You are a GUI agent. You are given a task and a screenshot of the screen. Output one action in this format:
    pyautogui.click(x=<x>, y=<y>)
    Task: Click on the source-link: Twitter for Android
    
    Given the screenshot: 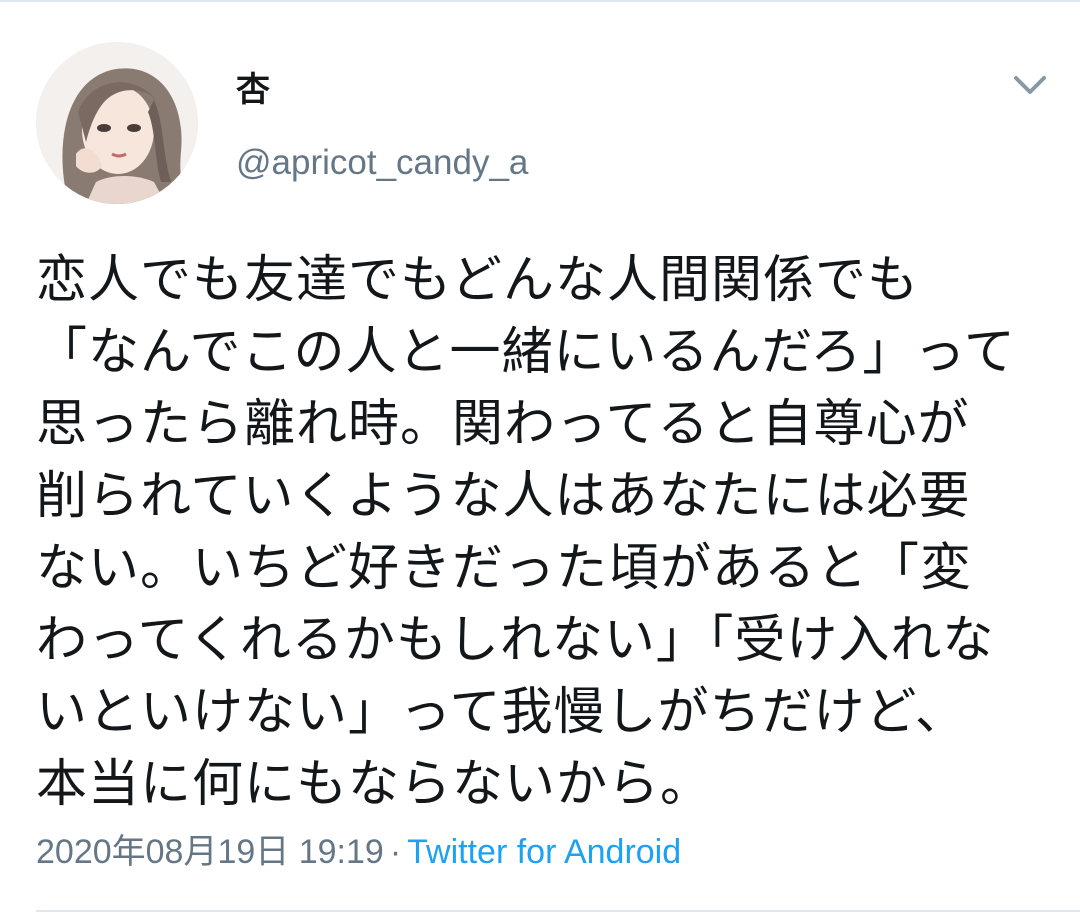 What is the action you would take?
    pyautogui.click(x=544, y=852)
    